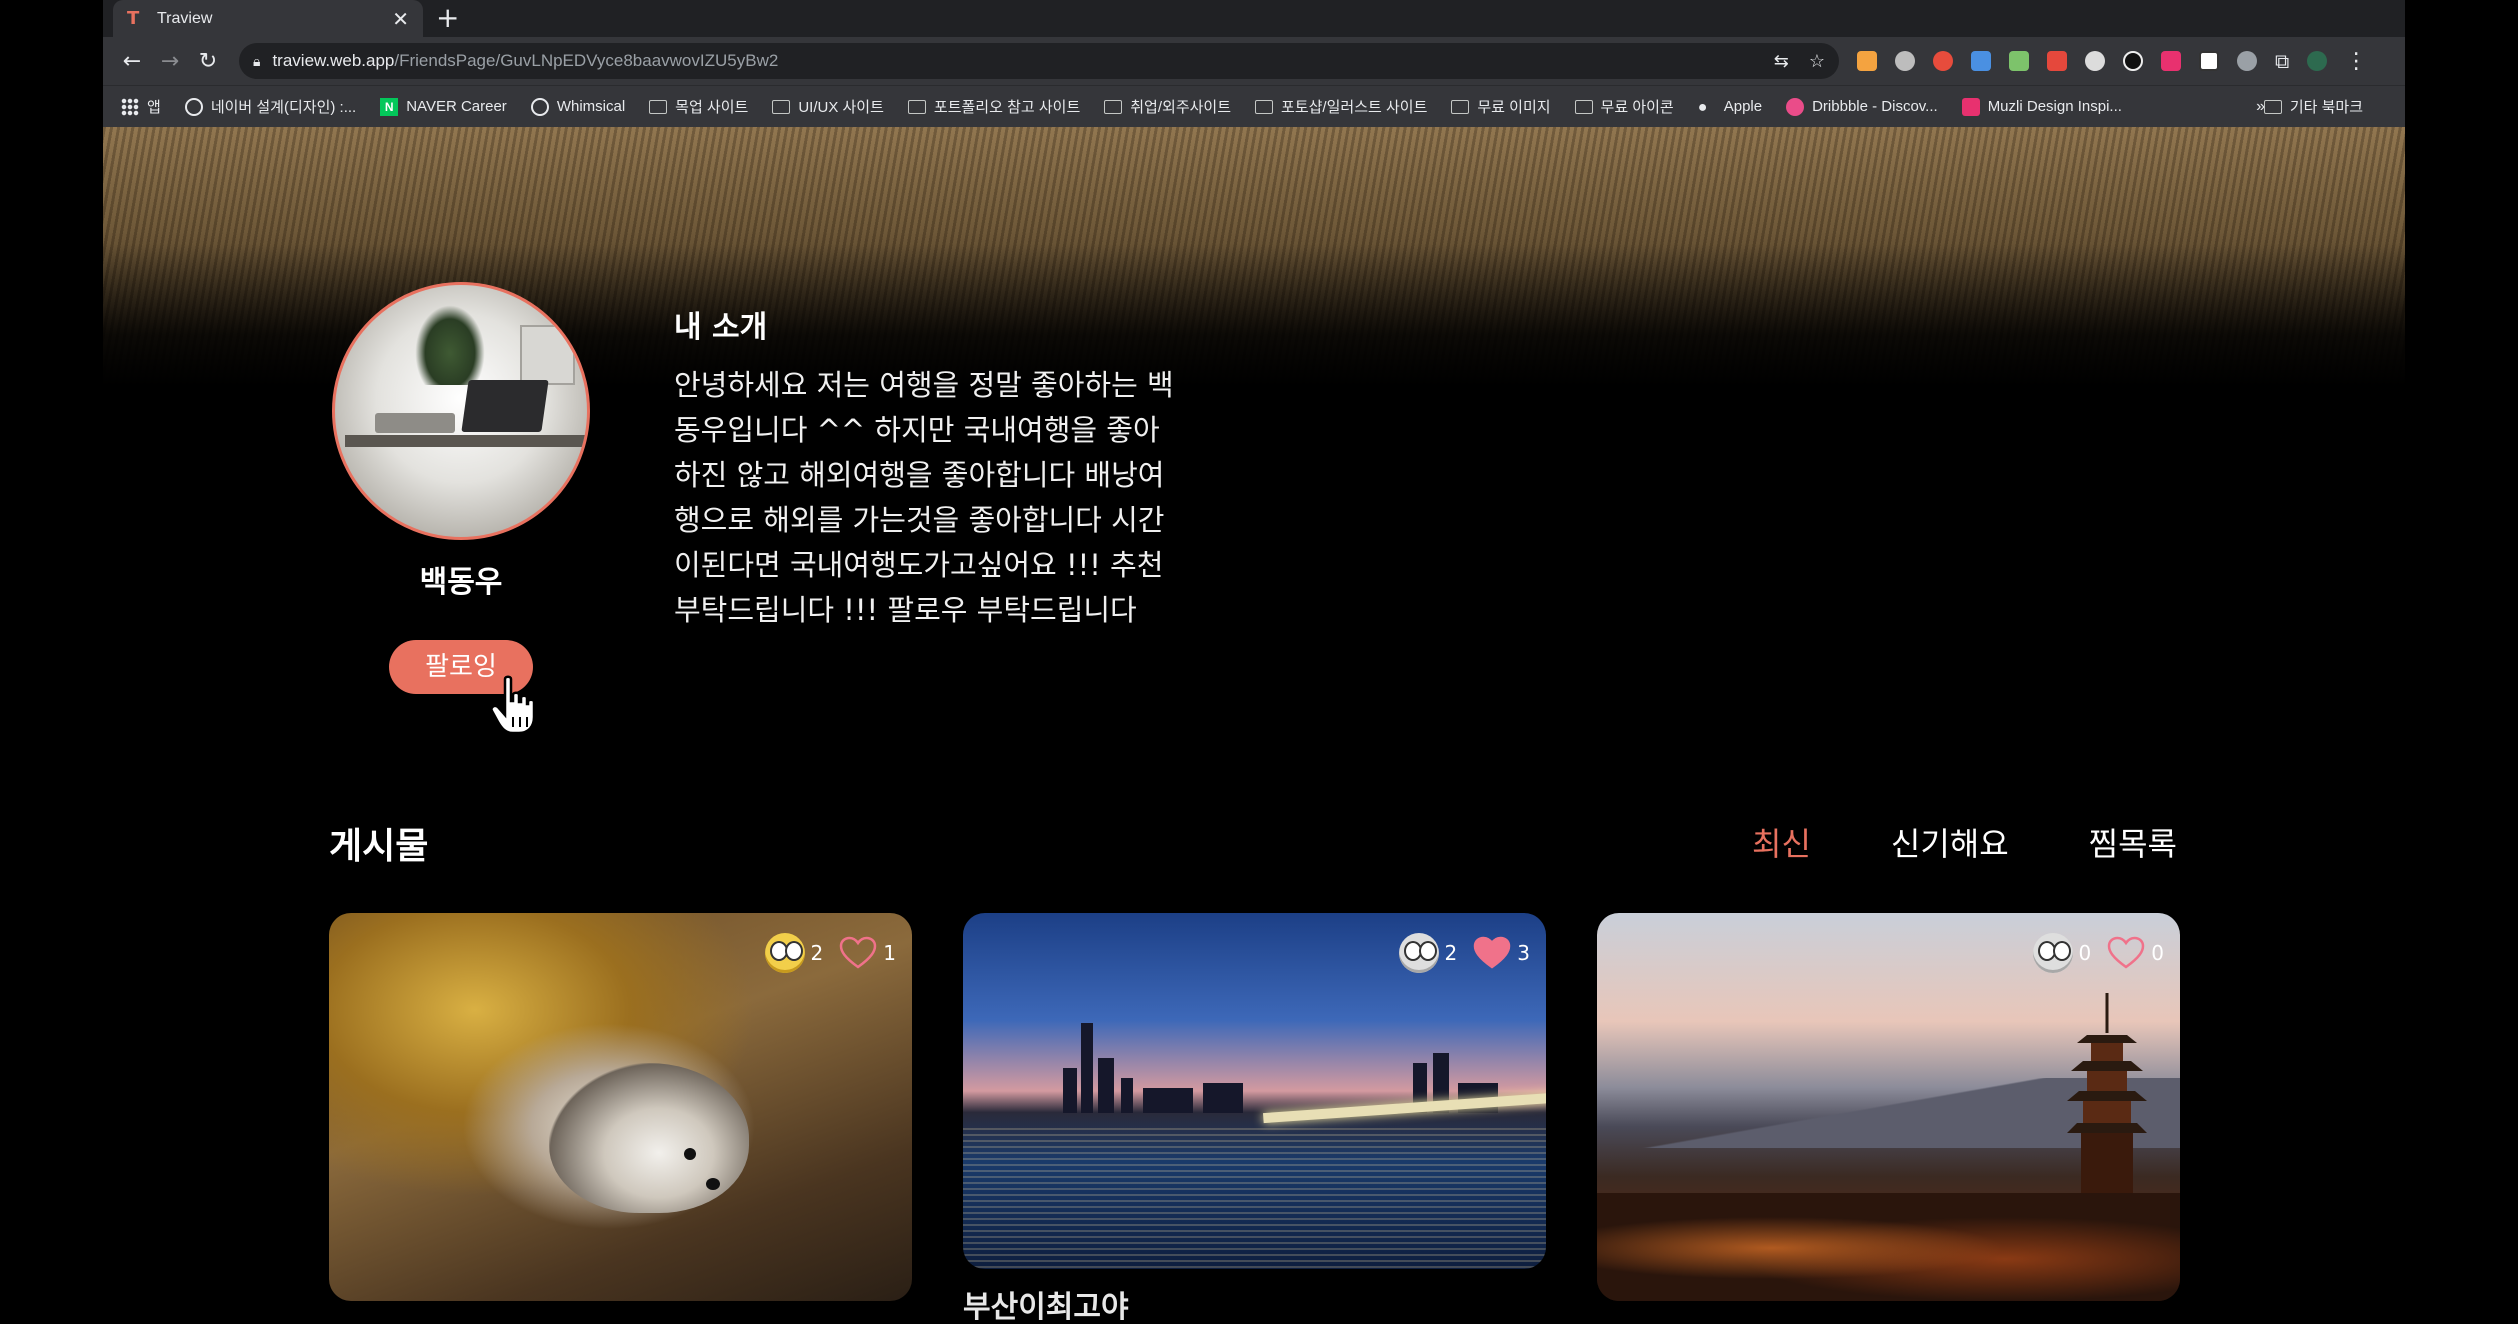  What do you see at coordinates (132, 61) in the screenshot?
I see `back-icon: ←` at bounding box center [132, 61].